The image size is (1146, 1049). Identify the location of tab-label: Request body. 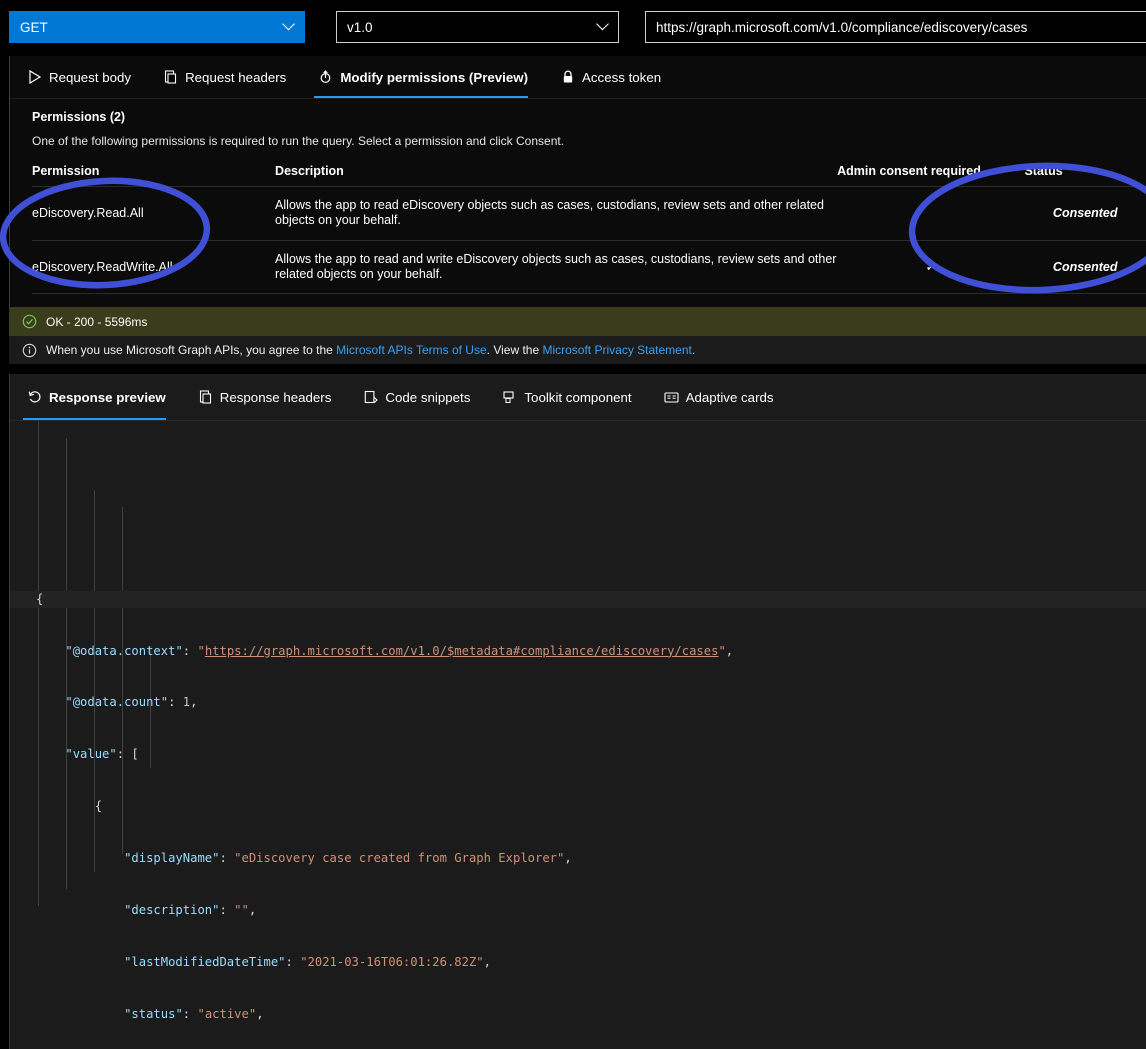
(90, 77).